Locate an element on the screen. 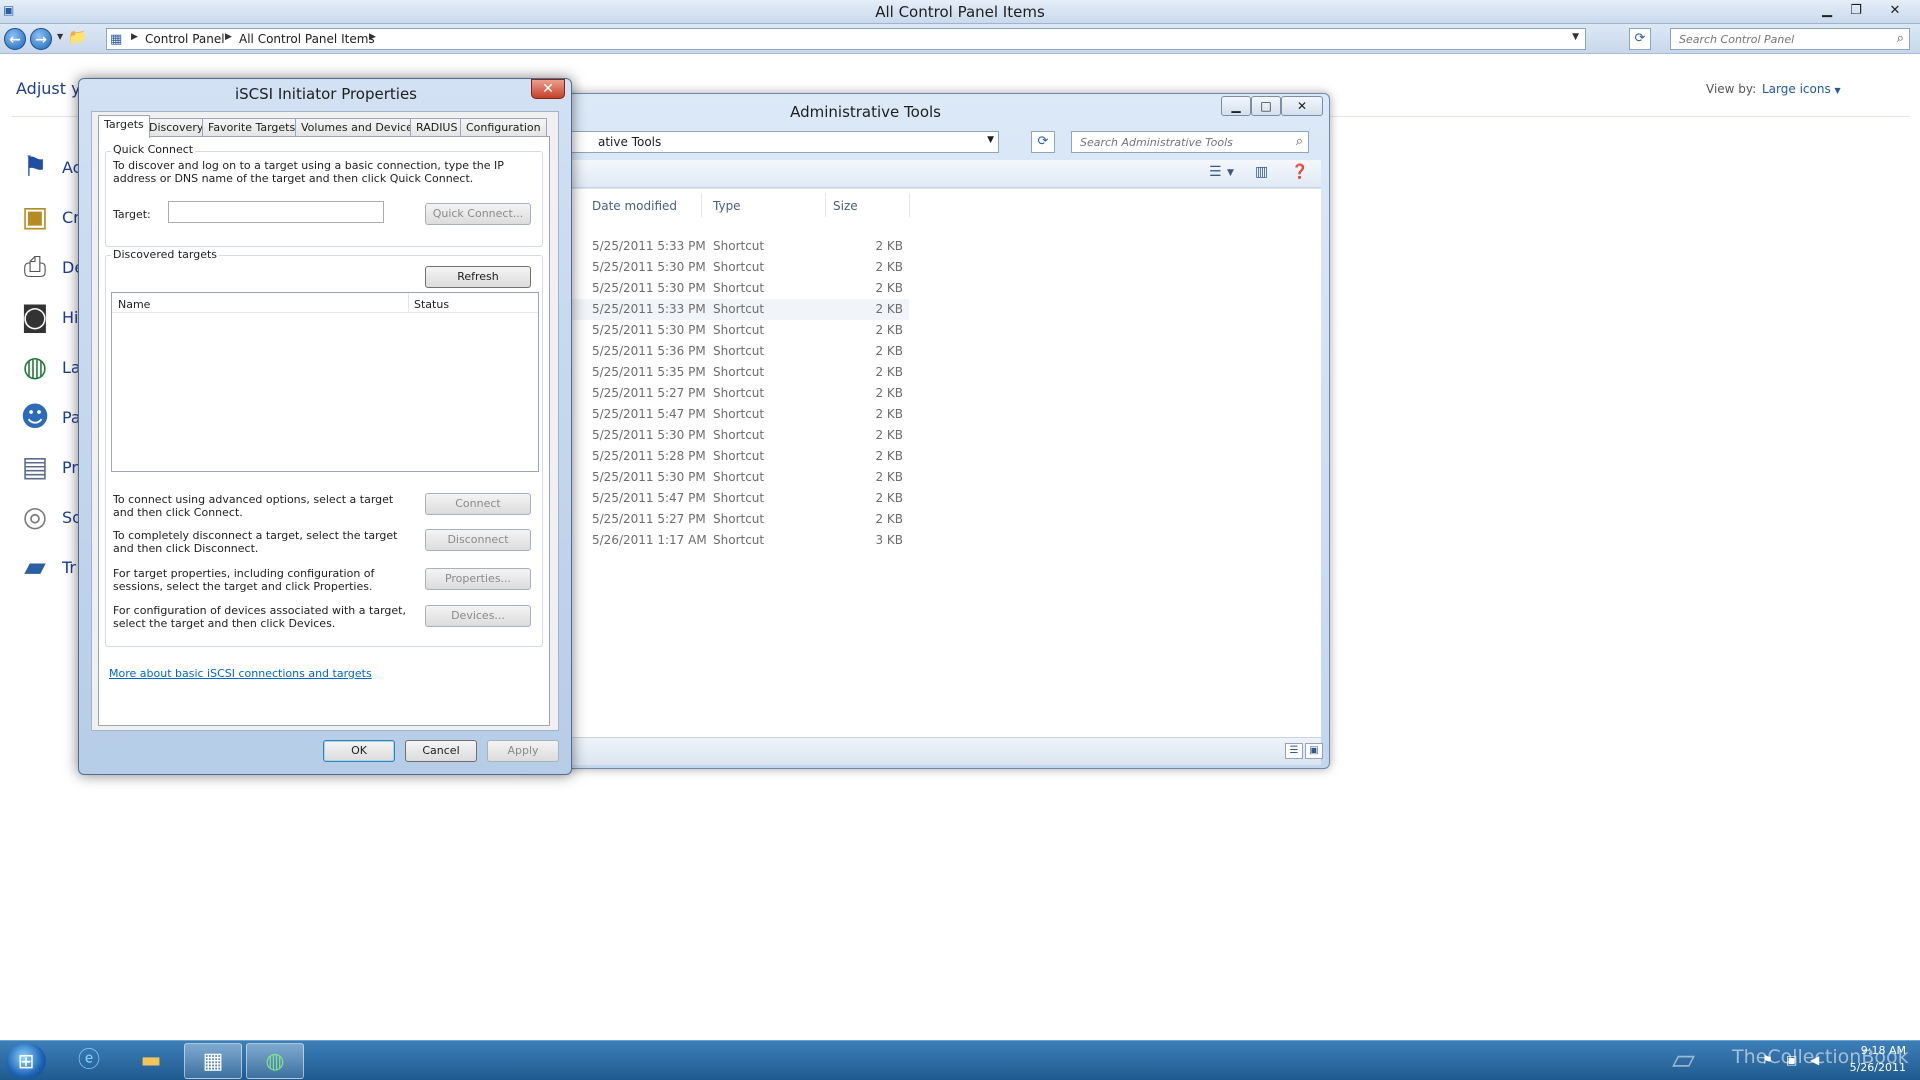  flag-icon: ⚑ is located at coordinates (35, 166).